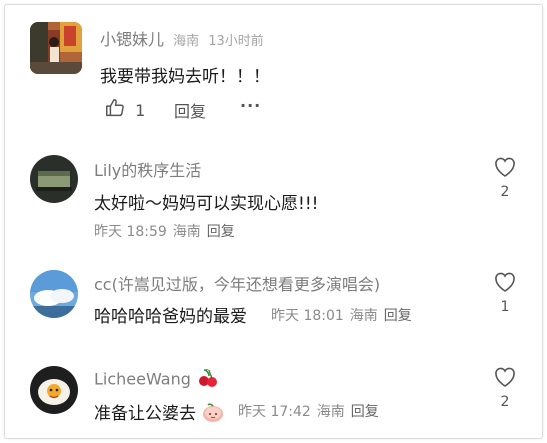 The width and height of the screenshot is (547, 443). What do you see at coordinates (206, 204) in the screenshot?
I see `reply-text: 太好啦～妈妈可以实现心愿!!!` at bounding box center [206, 204].